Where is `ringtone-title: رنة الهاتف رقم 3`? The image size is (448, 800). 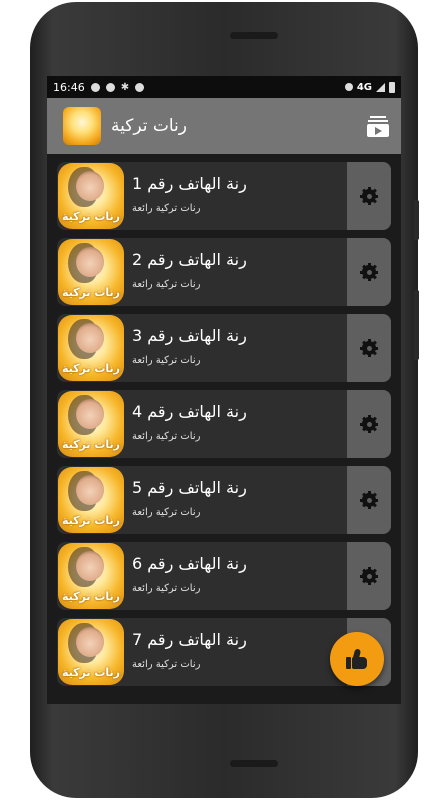
ringtone-title: رنة الهاتف رقم 3 is located at coordinates (189, 335).